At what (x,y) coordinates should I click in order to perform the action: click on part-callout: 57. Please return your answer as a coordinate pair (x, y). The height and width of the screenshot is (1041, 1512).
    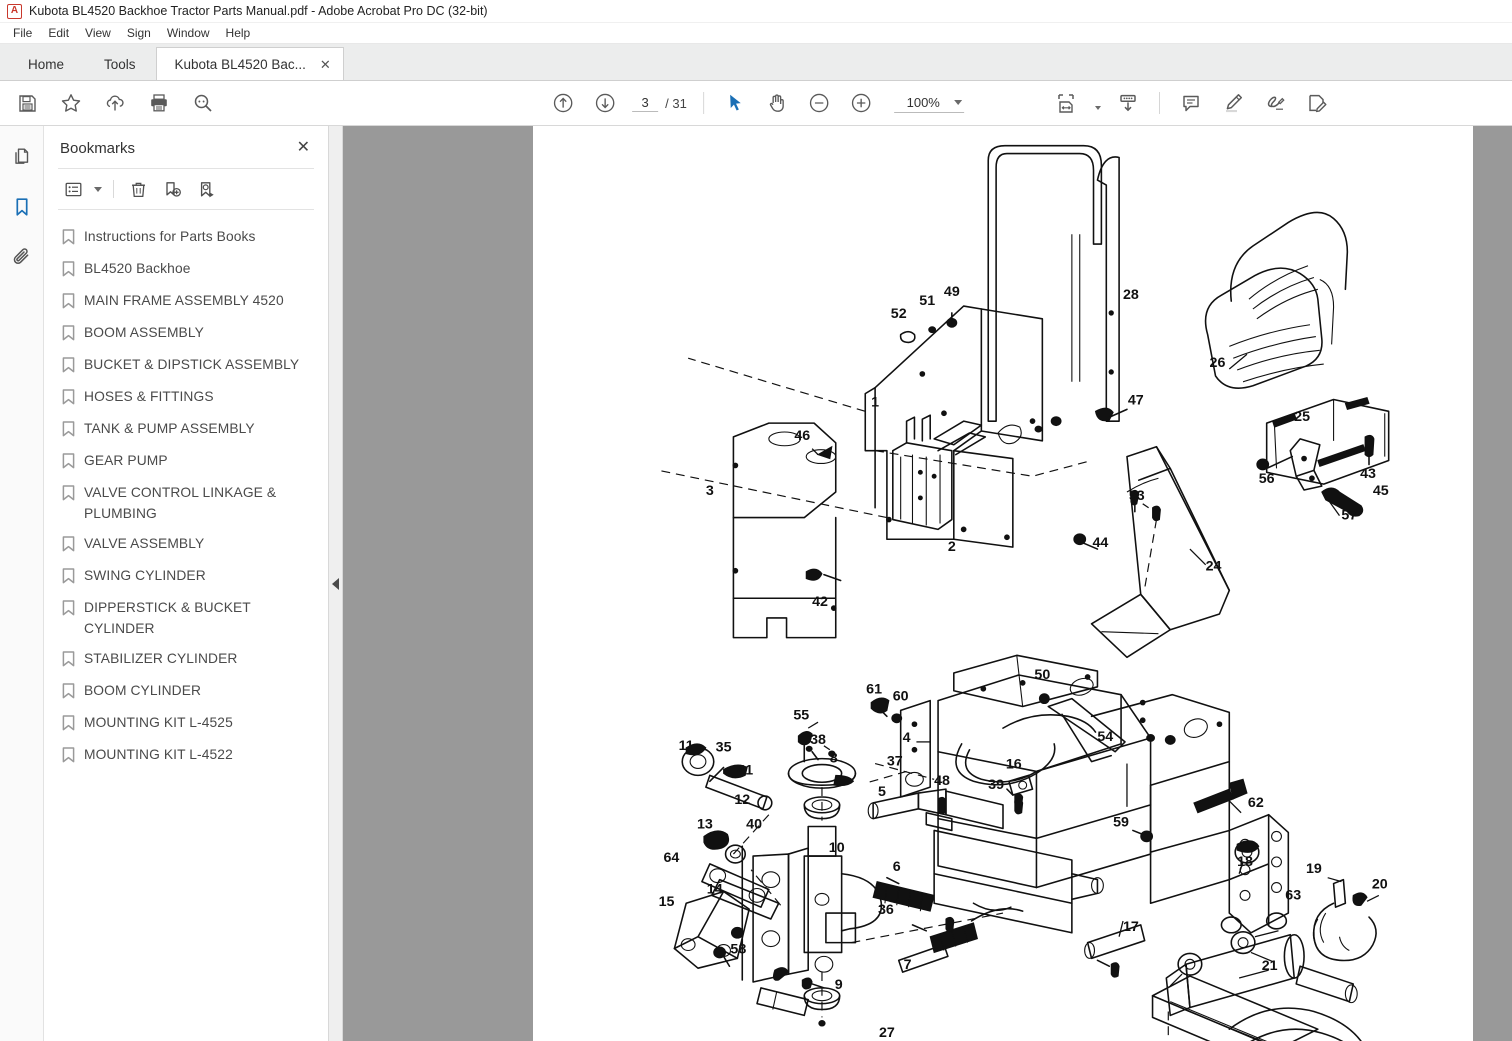
    Looking at the image, I should click on (1349, 516).